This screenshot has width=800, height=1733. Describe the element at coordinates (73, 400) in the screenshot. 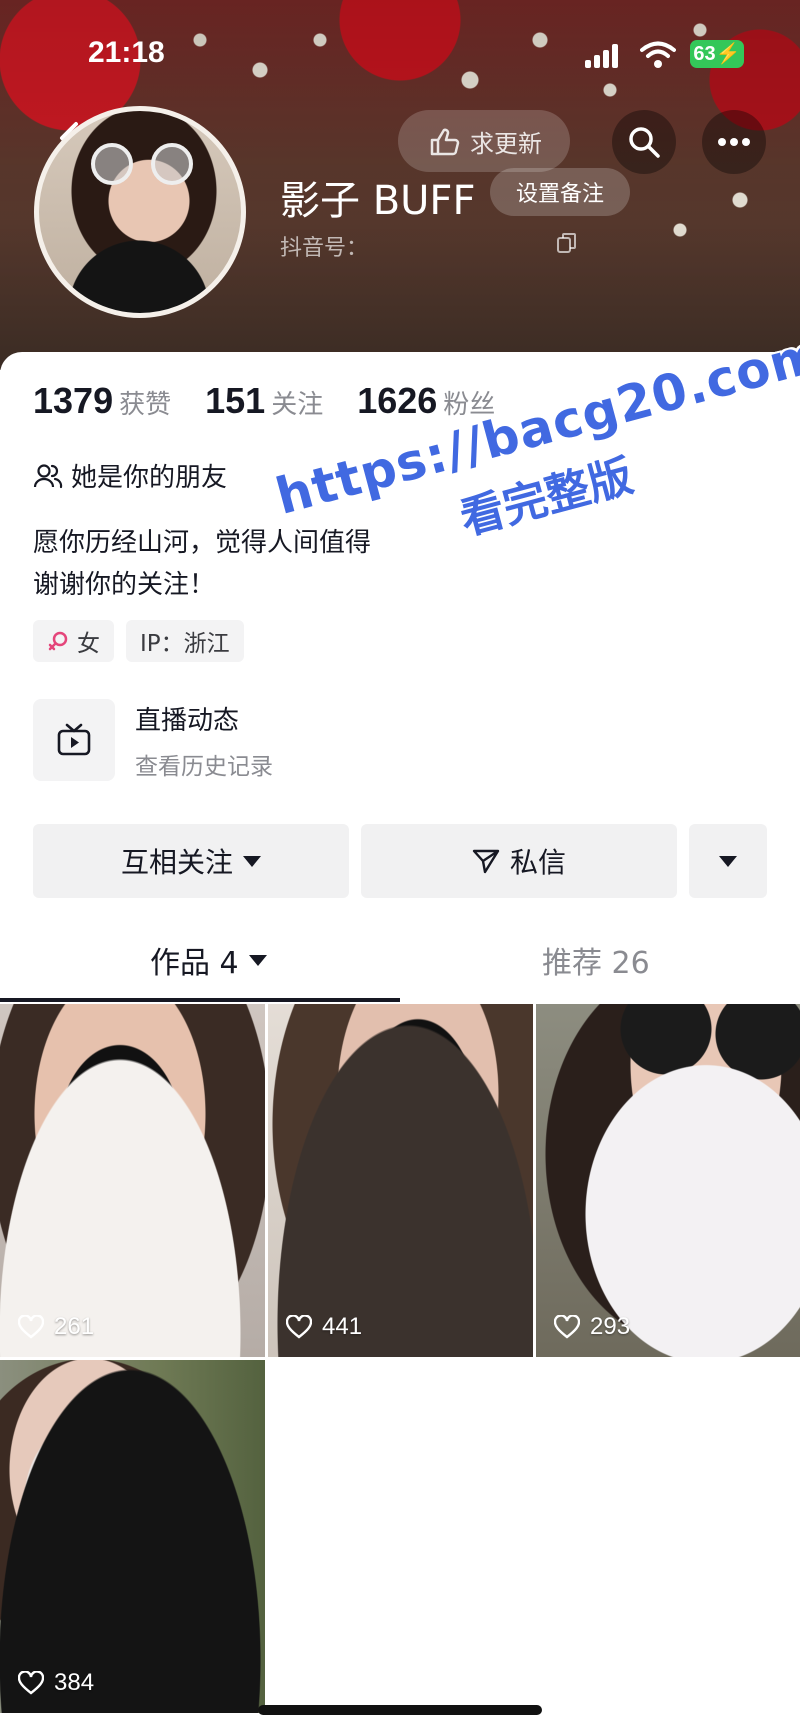

I see `likes-count: 1379` at that location.